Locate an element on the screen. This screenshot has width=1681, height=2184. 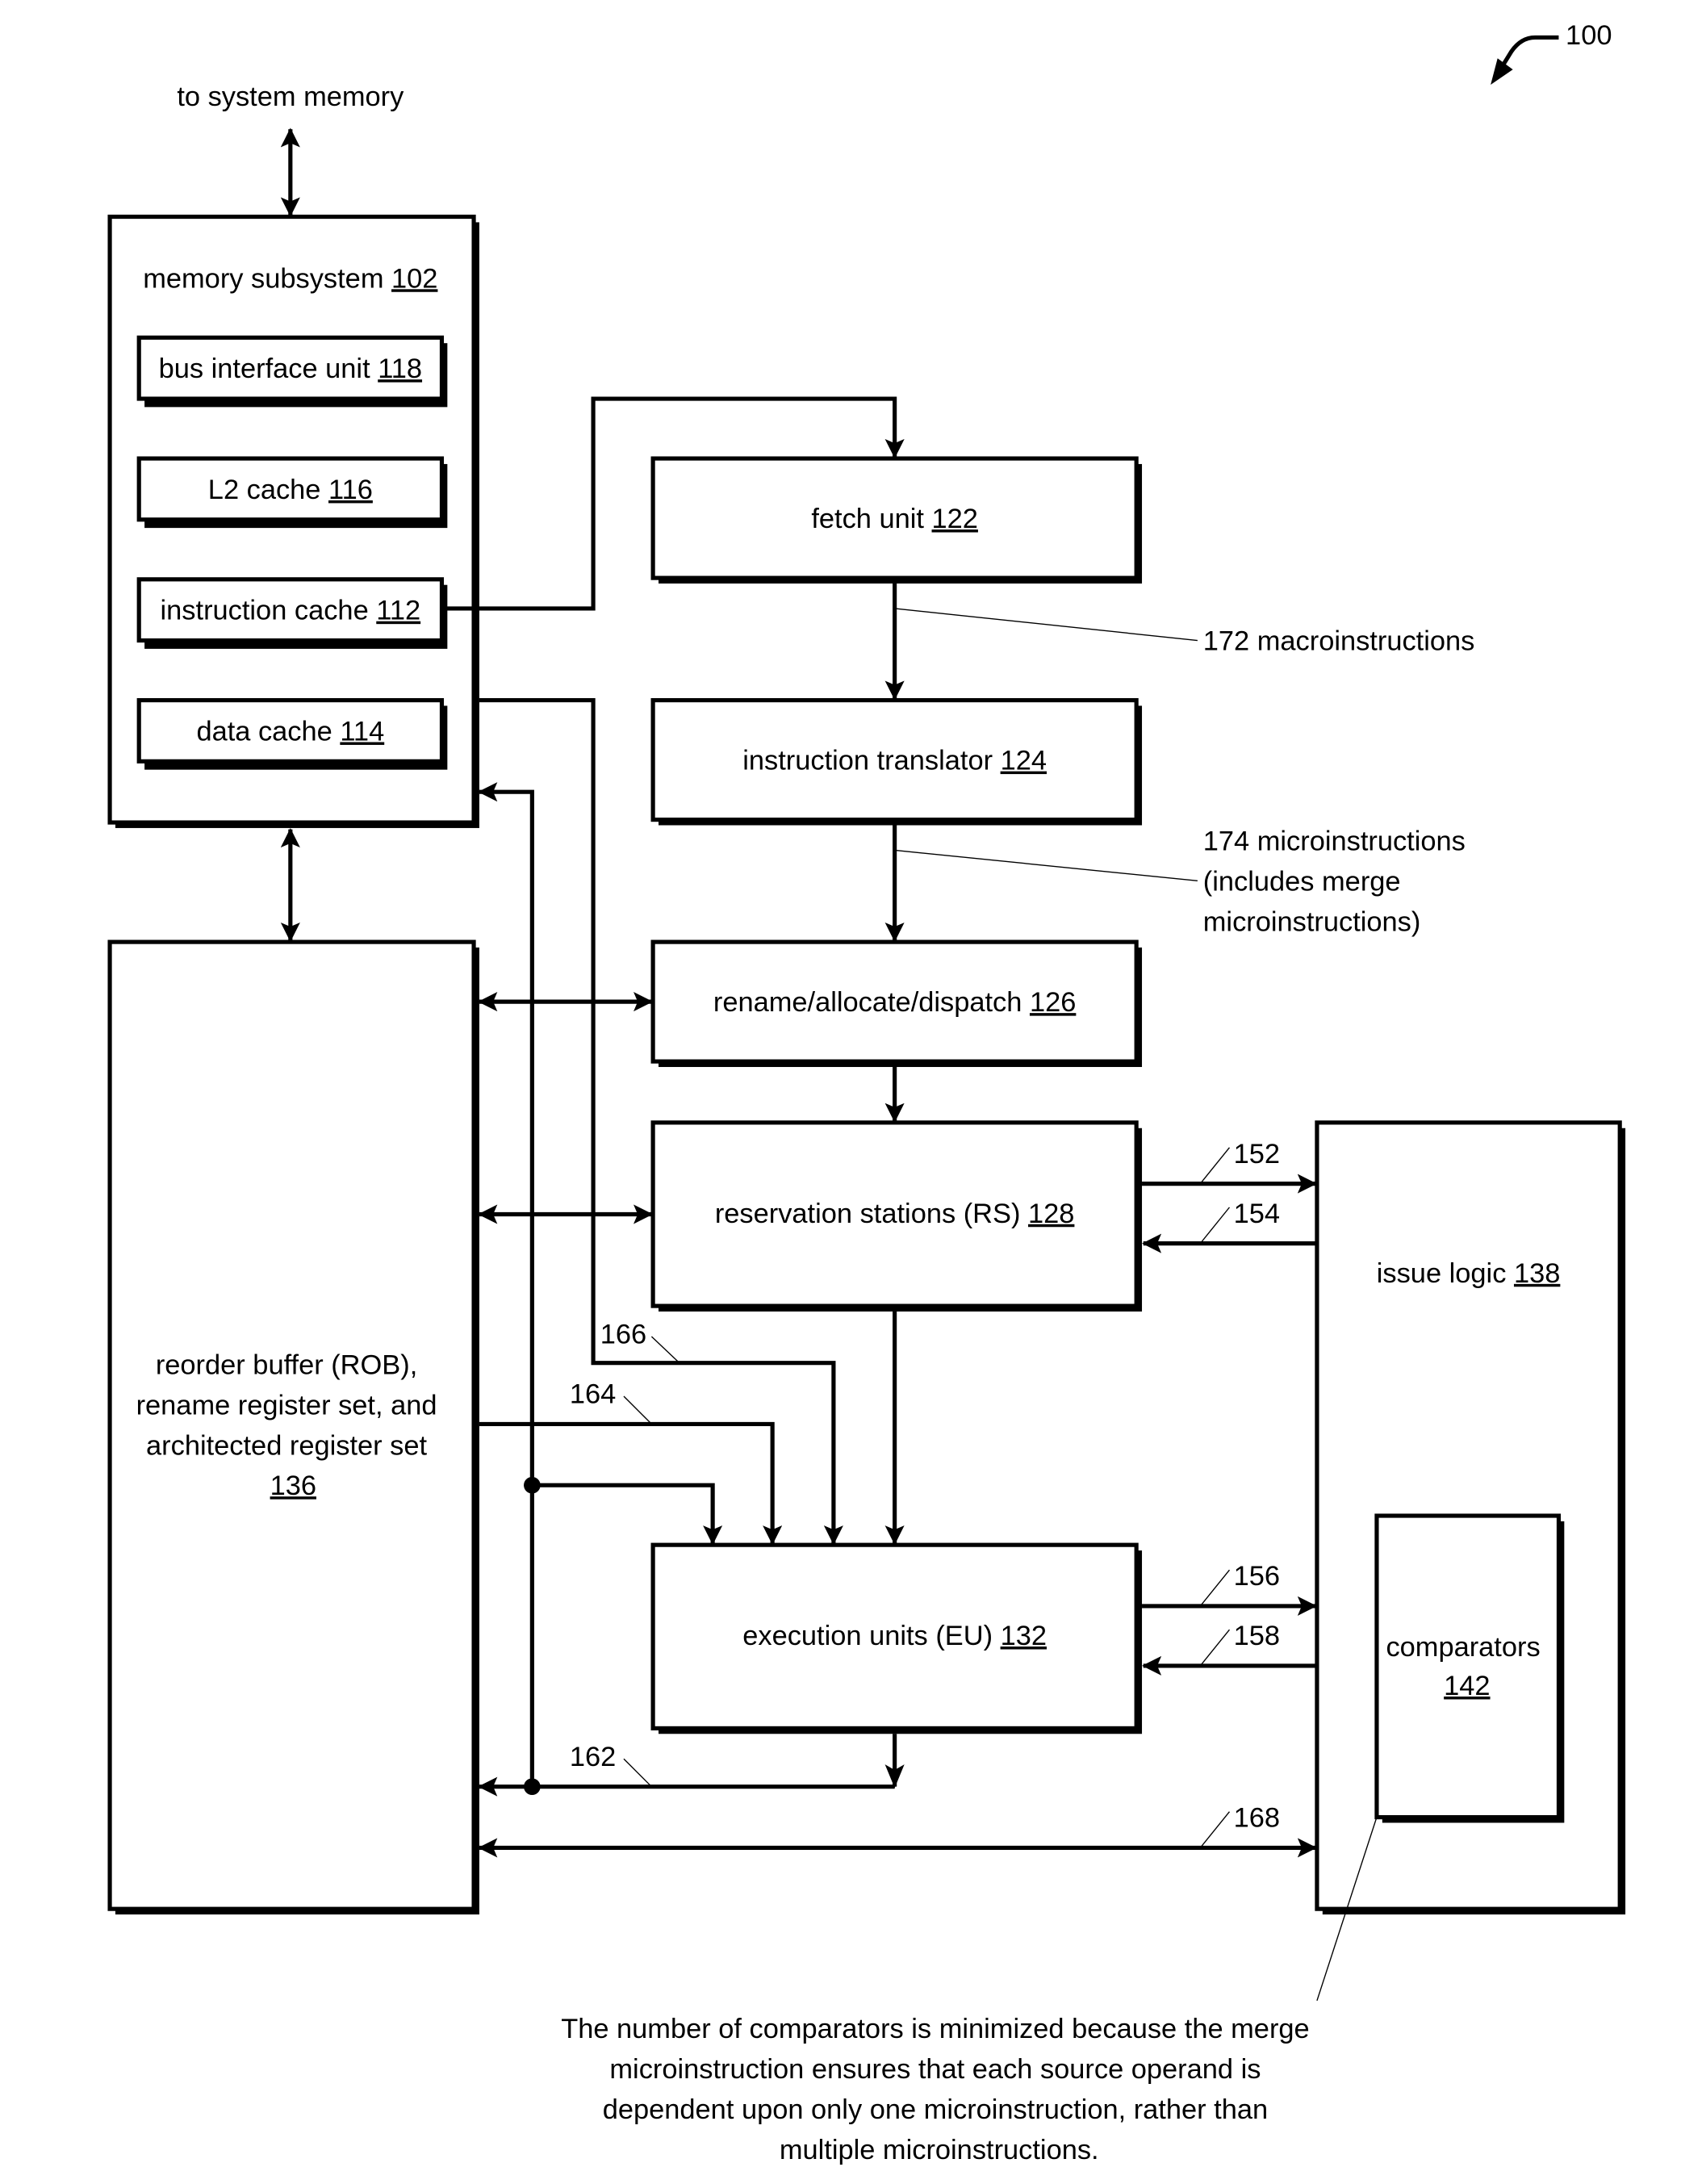
label-158-leader is located at coordinates (1215, 1648).